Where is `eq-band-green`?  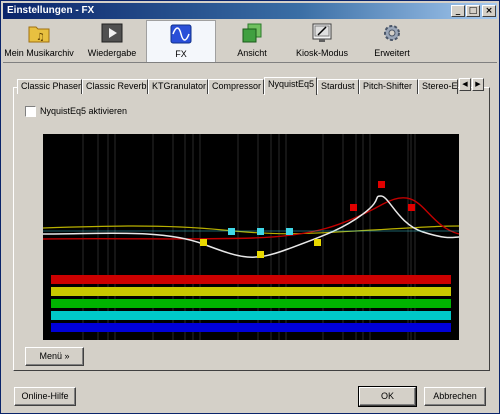 eq-band-green is located at coordinates (251, 303).